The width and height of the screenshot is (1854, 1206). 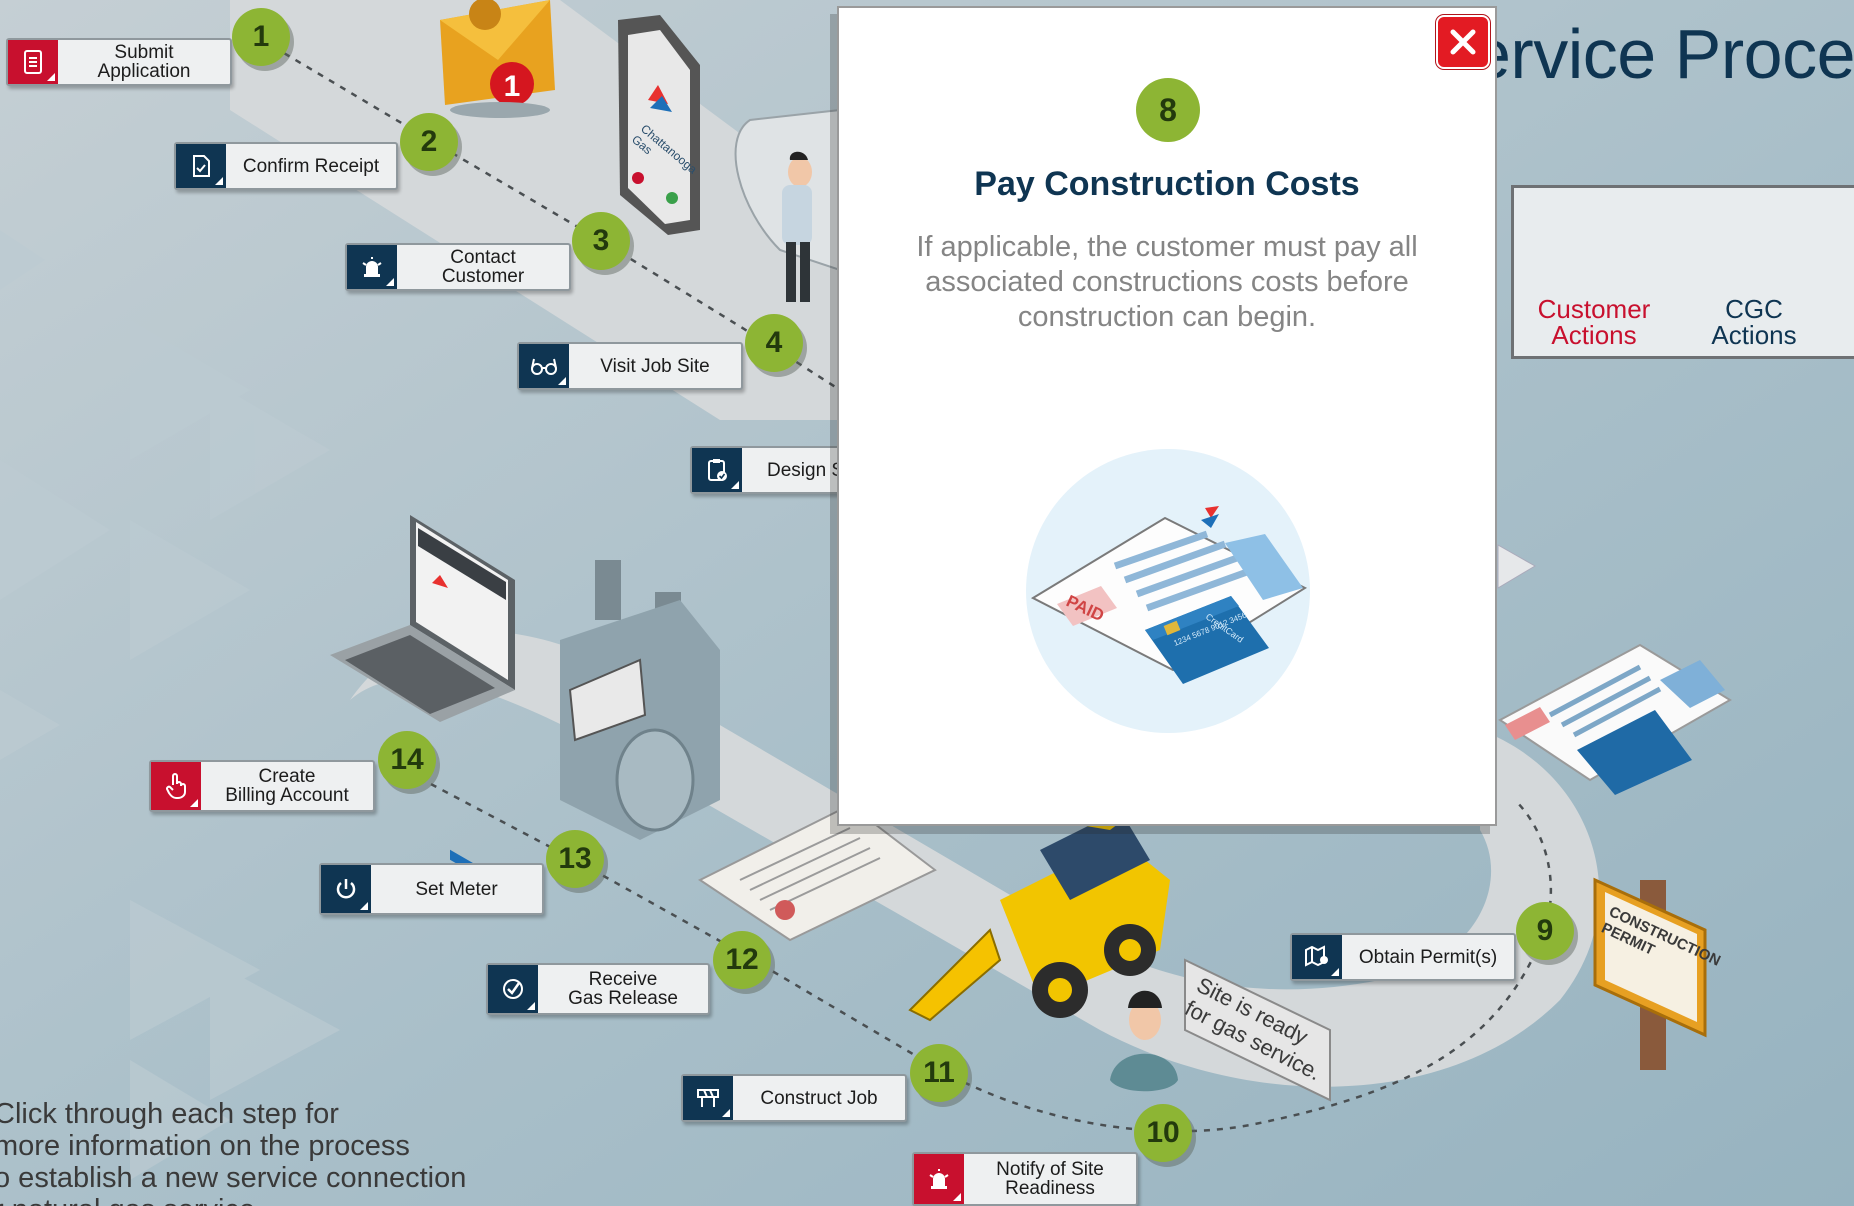 I want to click on actor-legend: Customer Actions CGC Actions, so click(x=1682, y=272).